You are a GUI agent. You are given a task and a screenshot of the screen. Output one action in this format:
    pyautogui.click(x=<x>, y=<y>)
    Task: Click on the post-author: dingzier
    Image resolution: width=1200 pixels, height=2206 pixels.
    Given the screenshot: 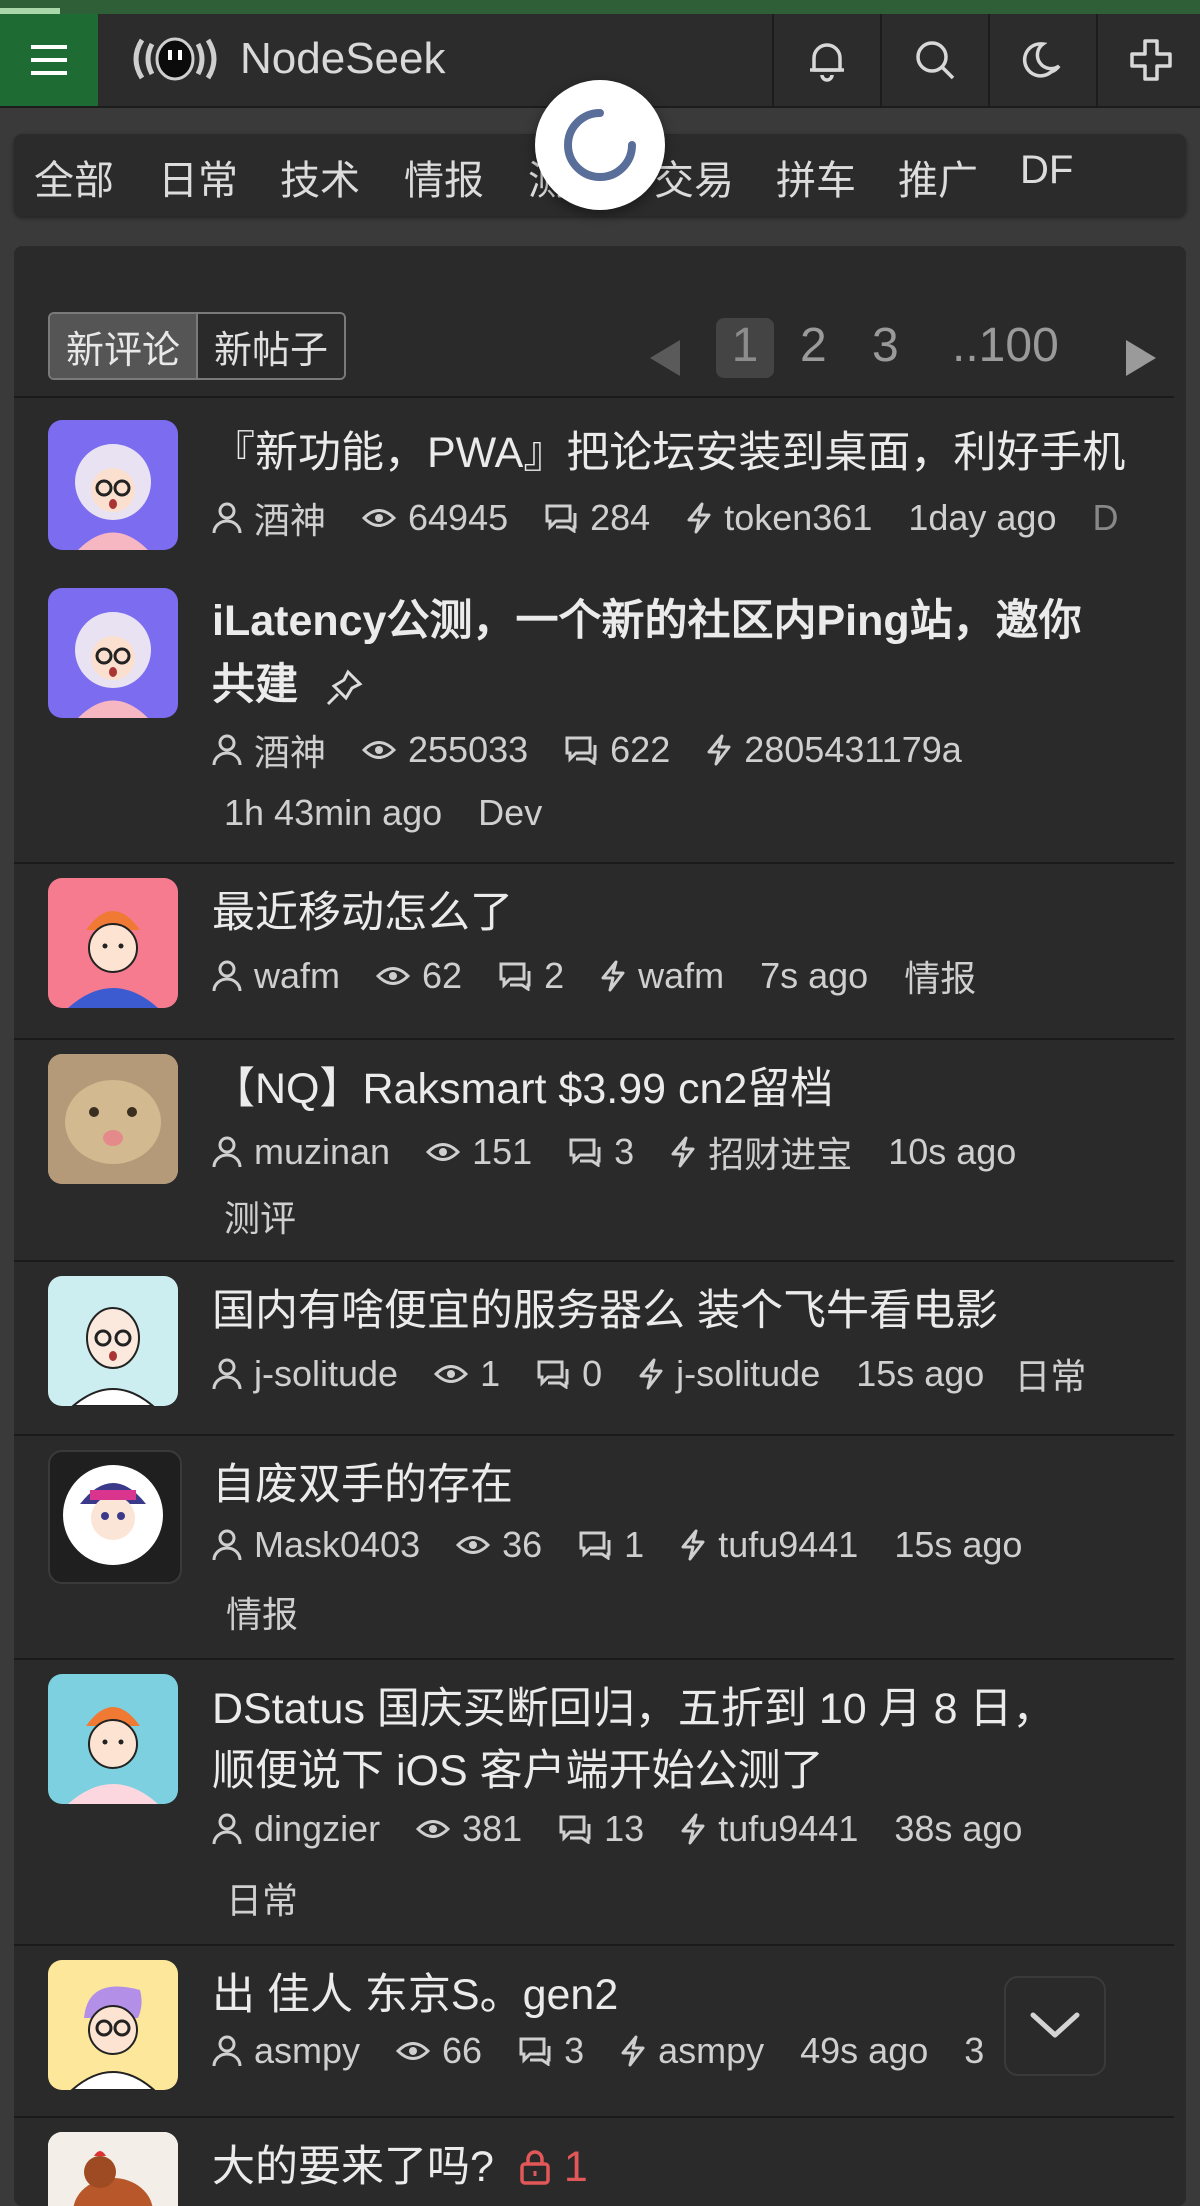 What is the action you would take?
    pyautogui.click(x=317, y=1829)
    